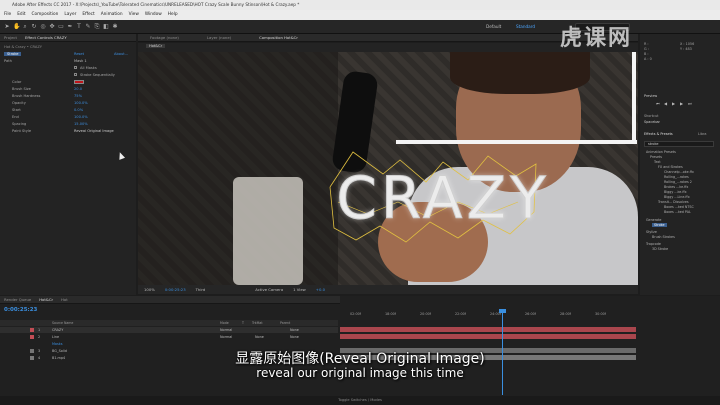 The image size is (720, 405). I want to click on camera-dropdown: Active Camera, so click(269, 289).